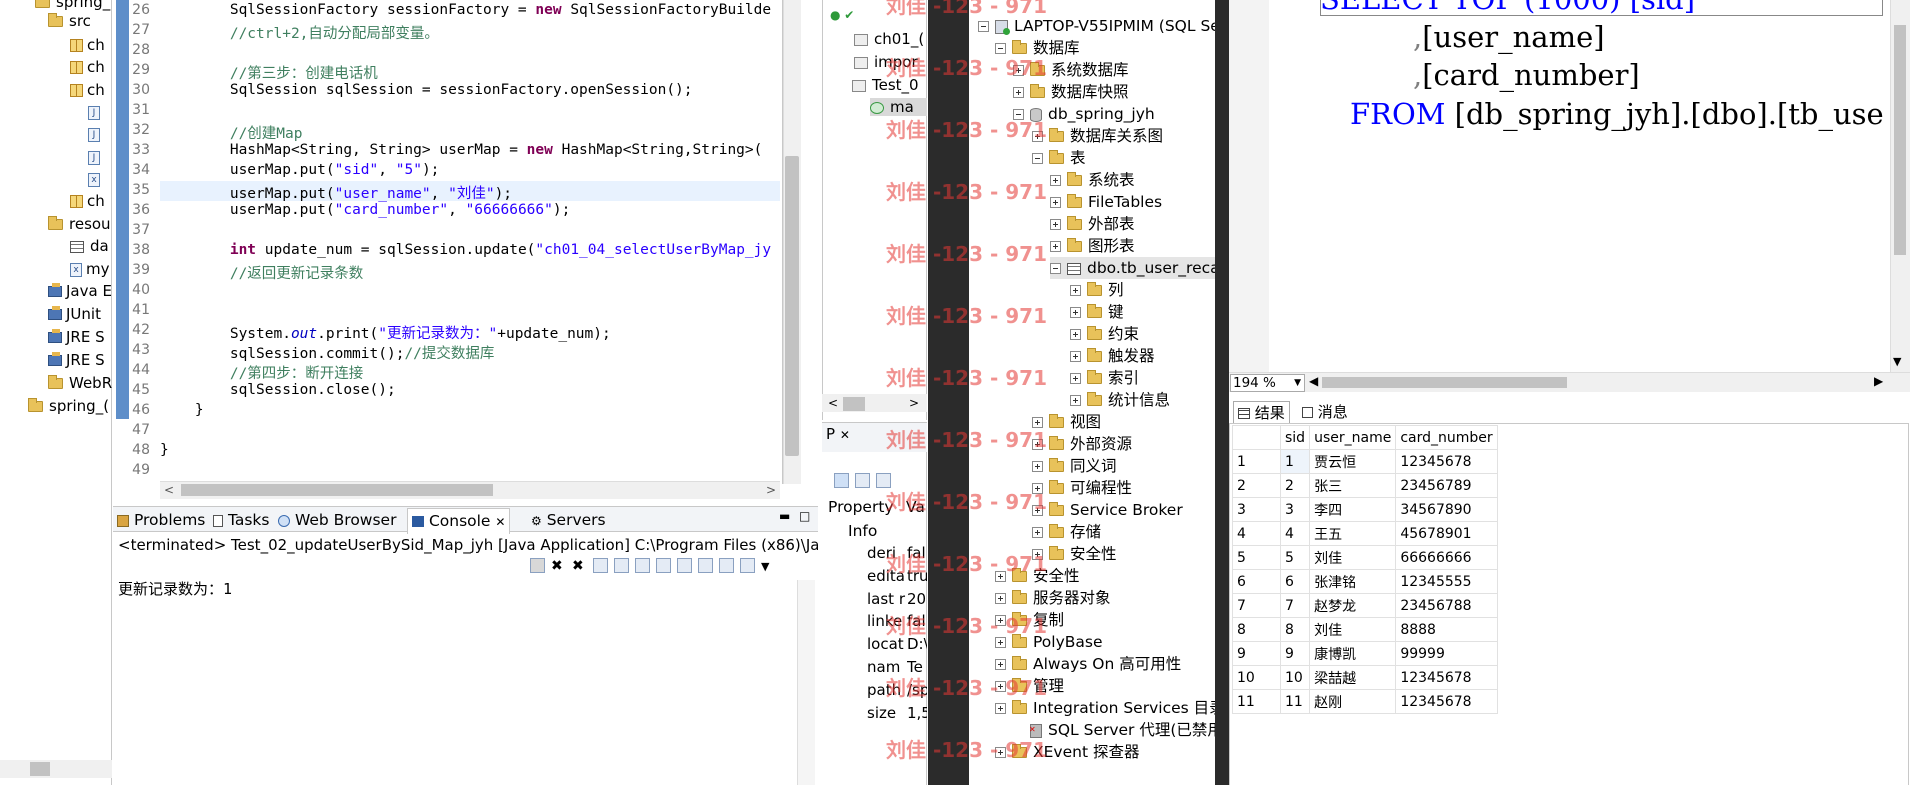 The height and width of the screenshot is (785, 1920). Describe the element at coordinates (883, 480) in the screenshot. I see `restore-default-icon` at that location.